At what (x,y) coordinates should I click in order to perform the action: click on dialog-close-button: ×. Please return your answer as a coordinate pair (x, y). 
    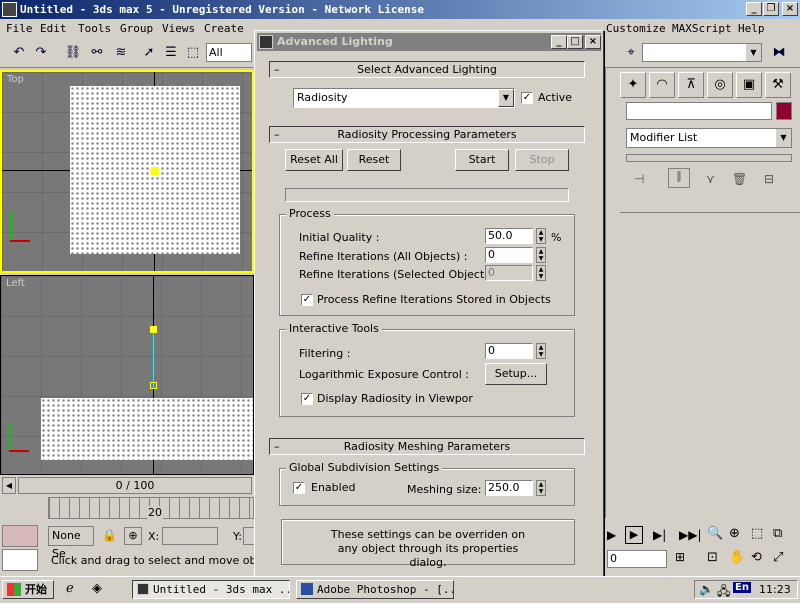
    Looking at the image, I should click on (593, 42).